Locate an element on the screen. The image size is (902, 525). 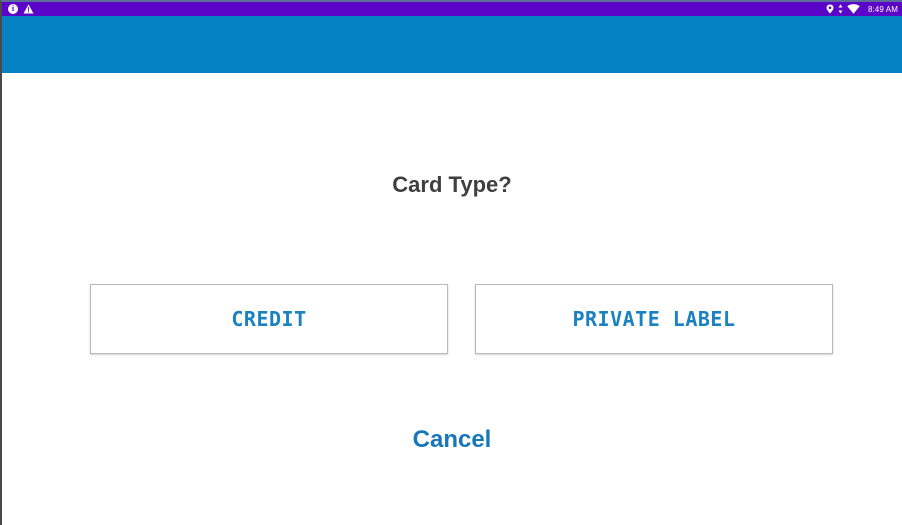
cancel-container: Cancel is located at coordinates (452, 440).